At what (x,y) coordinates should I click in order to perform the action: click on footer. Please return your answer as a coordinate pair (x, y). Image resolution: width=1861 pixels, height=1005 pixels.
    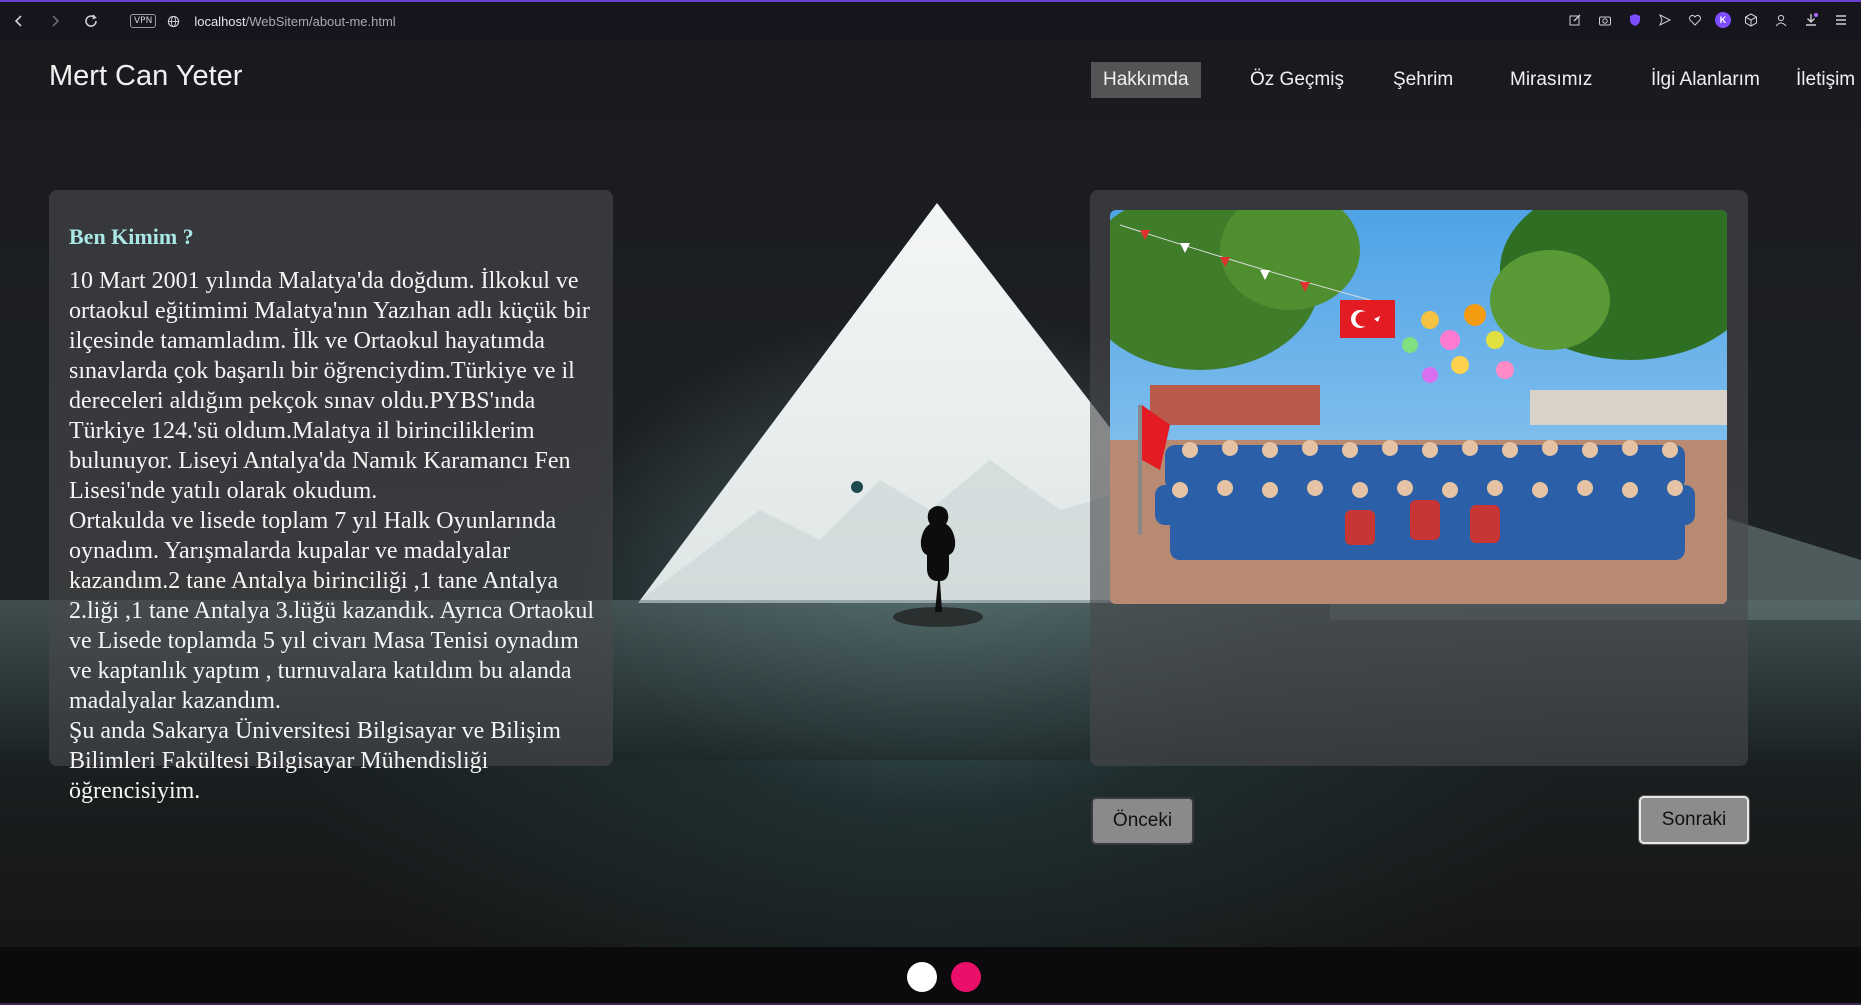
    Looking at the image, I should click on (930, 976).